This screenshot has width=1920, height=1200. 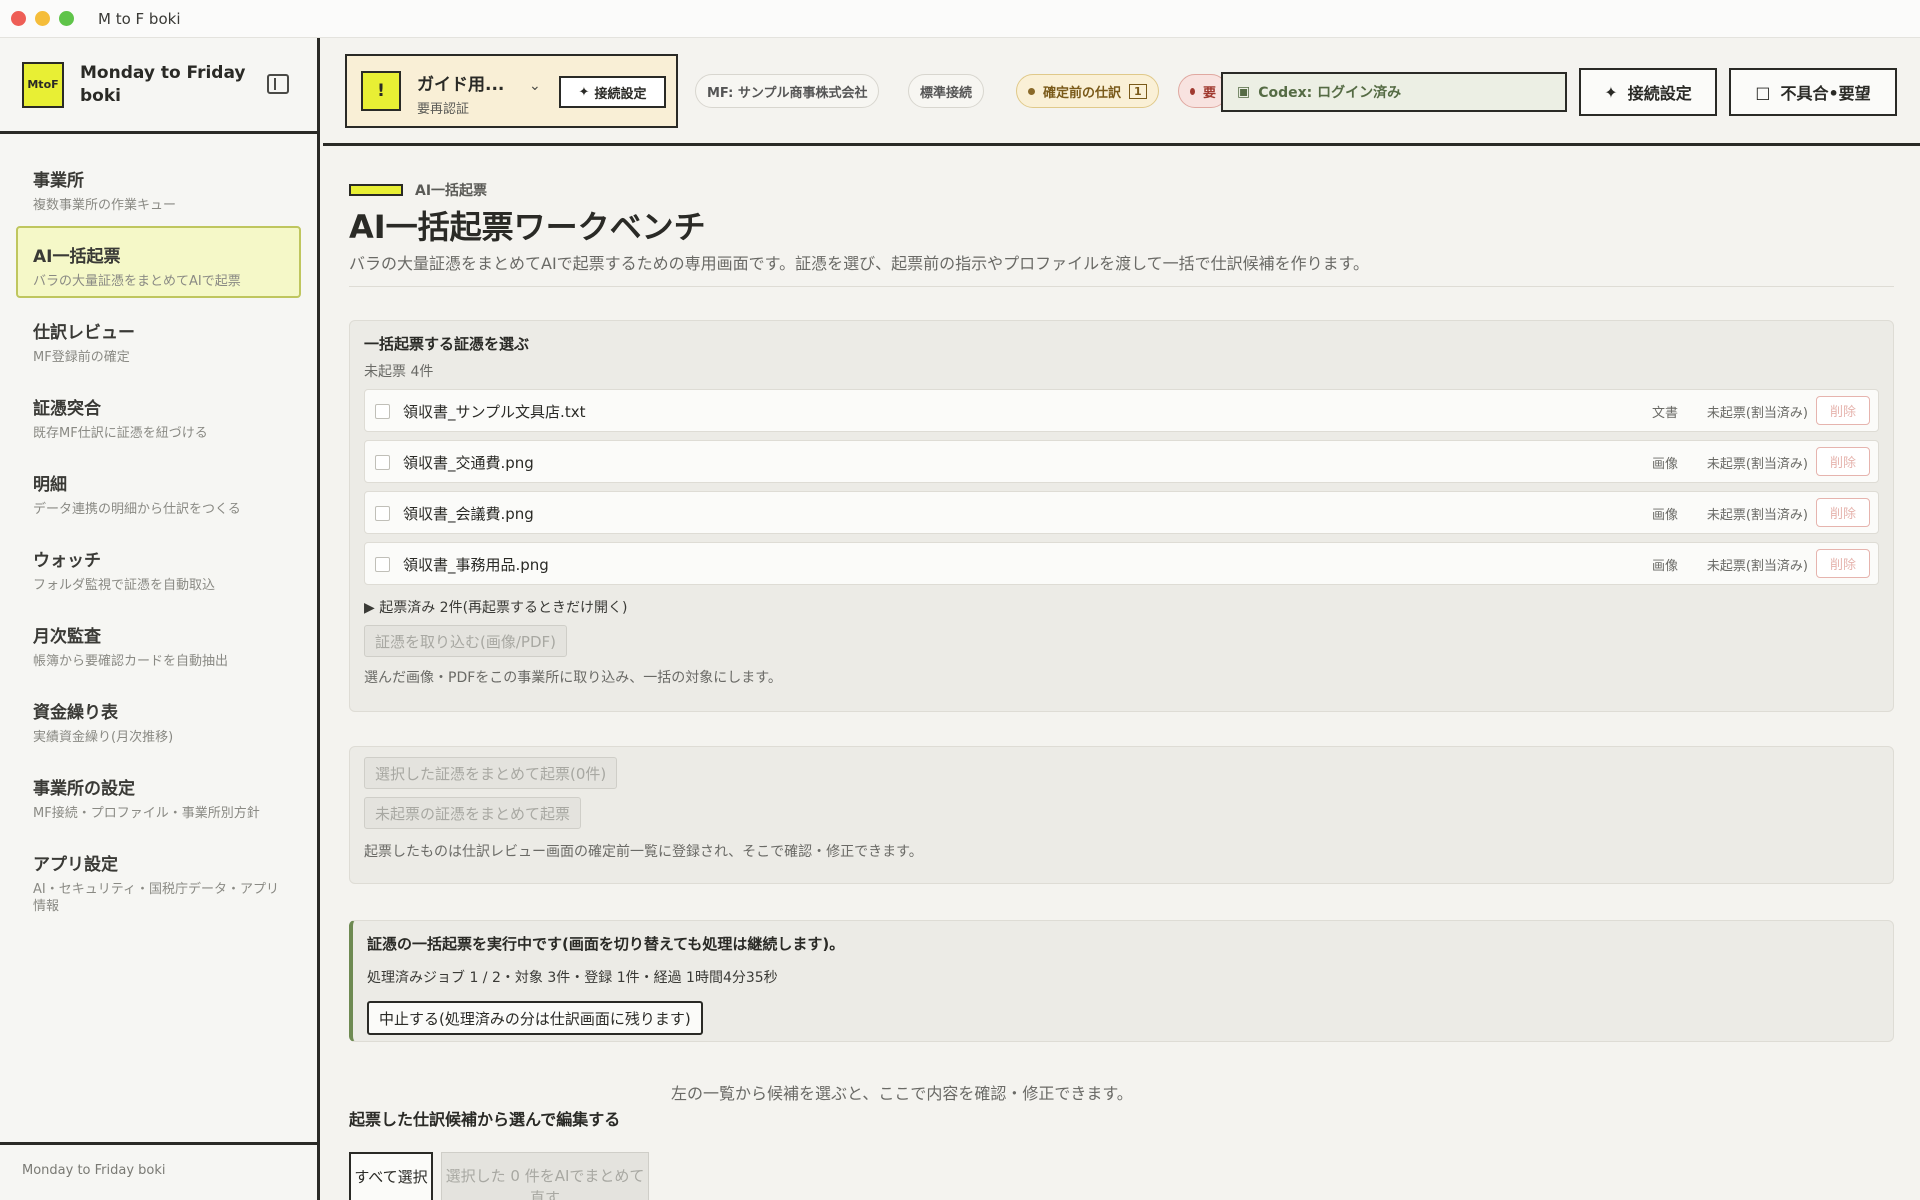 What do you see at coordinates (494, 412) in the screenshot?
I see `file-name: 領収書_サンプル文具店.txt` at bounding box center [494, 412].